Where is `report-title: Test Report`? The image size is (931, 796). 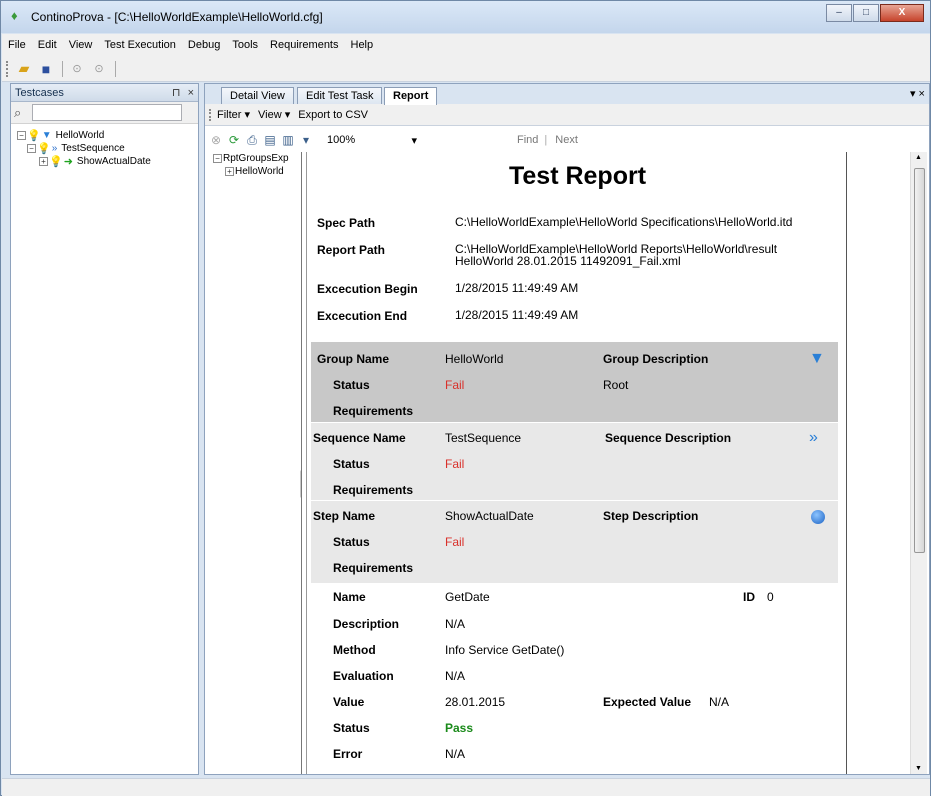 report-title: Test Report is located at coordinates (577, 176).